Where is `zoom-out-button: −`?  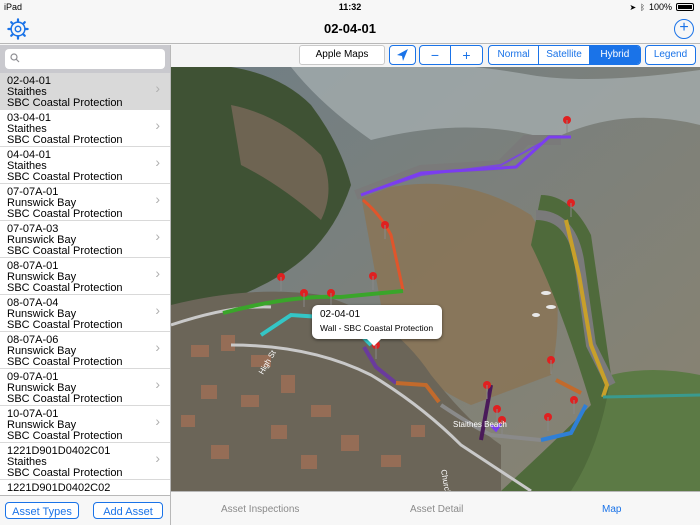 zoom-out-button: − is located at coordinates (436, 55).